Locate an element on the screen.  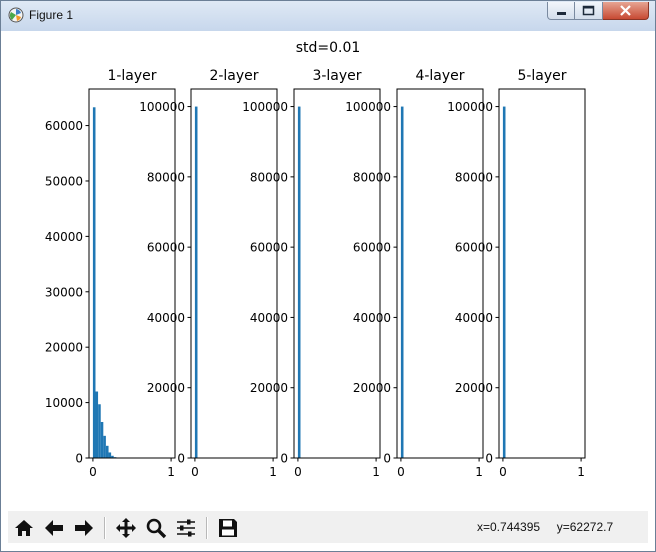
y-tick-label: 10000 is located at coordinates (64, 403).